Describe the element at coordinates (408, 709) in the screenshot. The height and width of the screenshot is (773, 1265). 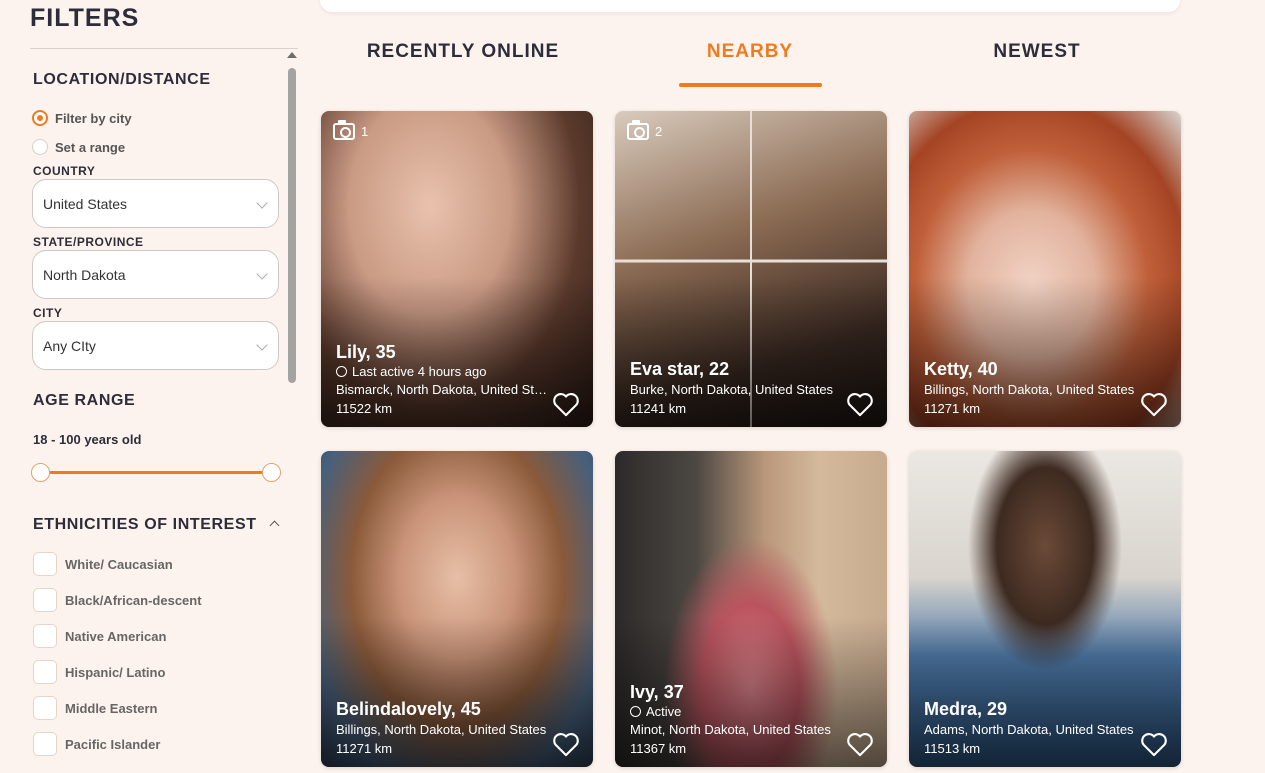
I see `profile-name: Belindalovely, 45` at that location.